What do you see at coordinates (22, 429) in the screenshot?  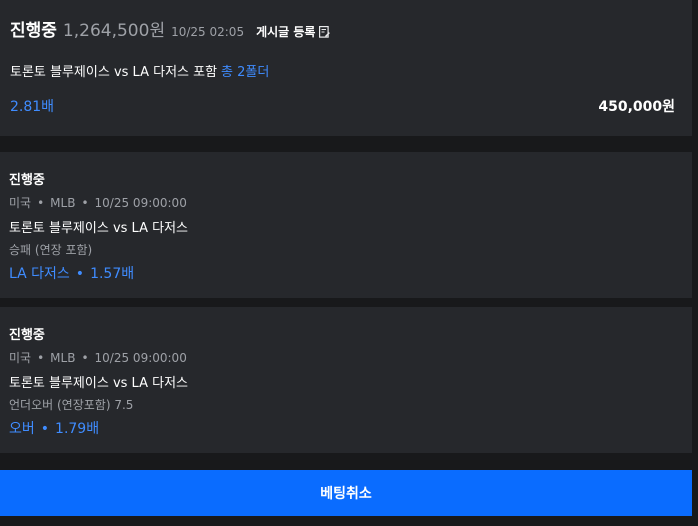 I see `pick-selection-name: 오버` at bounding box center [22, 429].